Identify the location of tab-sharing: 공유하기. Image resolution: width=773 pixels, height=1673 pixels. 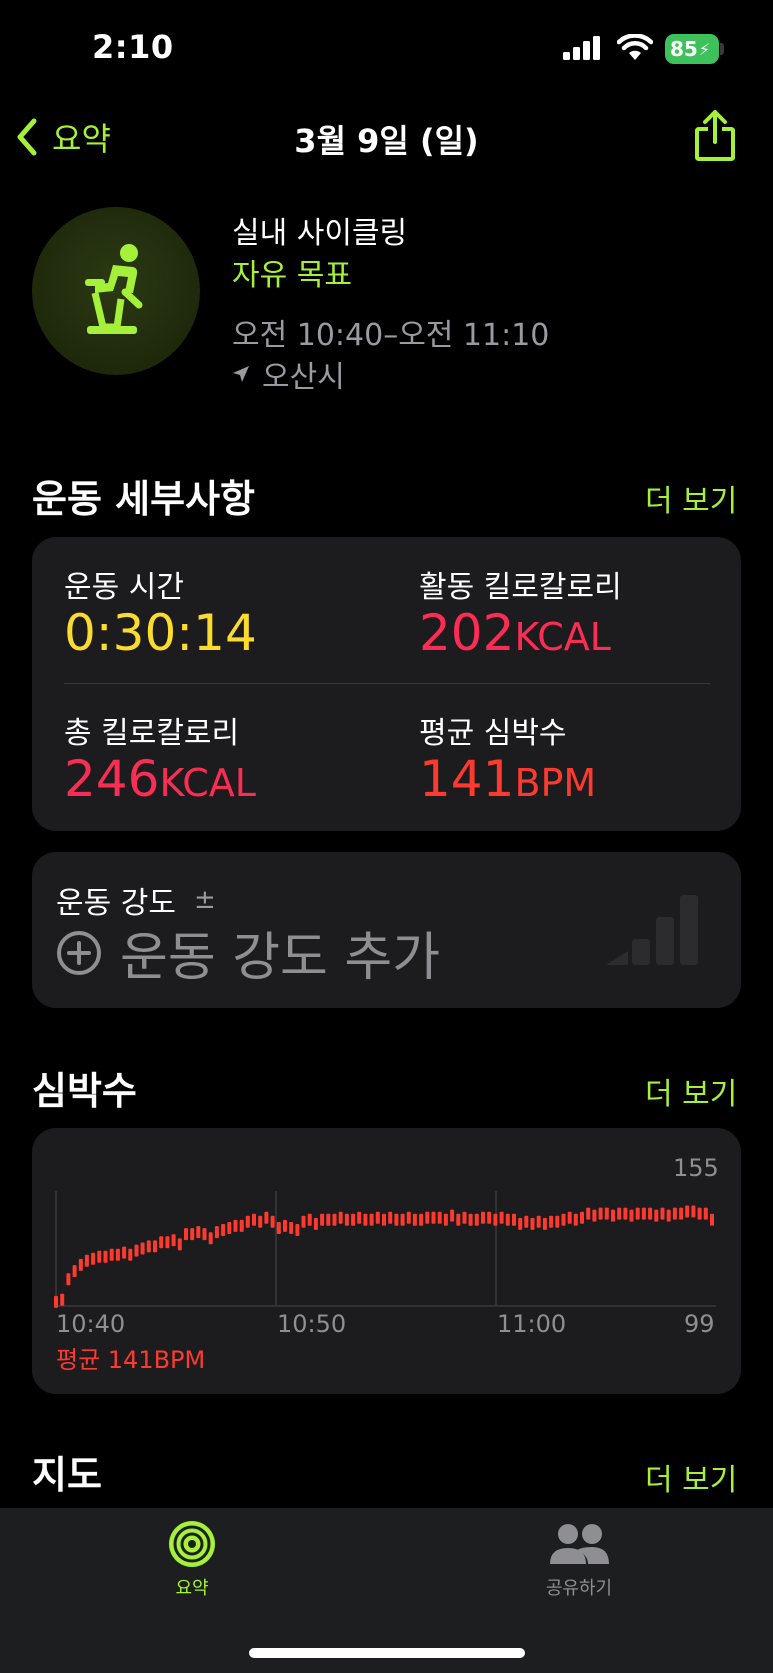
(579, 1560).